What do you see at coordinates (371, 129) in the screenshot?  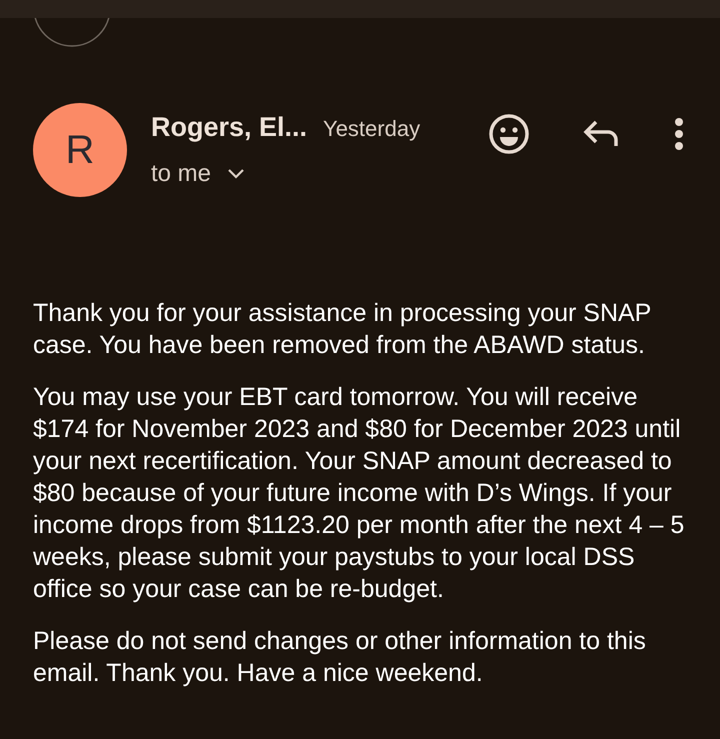 I see `message-time: Yesterday` at bounding box center [371, 129].